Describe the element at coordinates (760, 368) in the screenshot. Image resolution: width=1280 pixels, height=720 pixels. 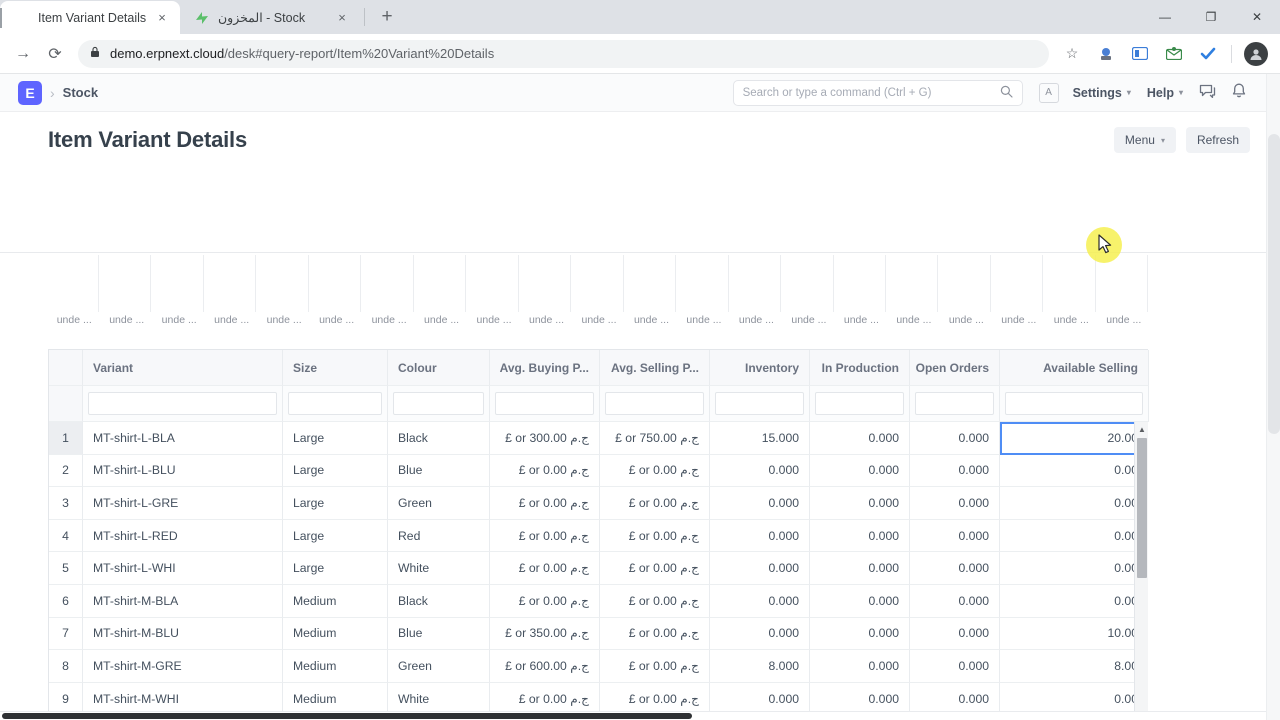
I see `column-header-inventory: Inventory` at that location.